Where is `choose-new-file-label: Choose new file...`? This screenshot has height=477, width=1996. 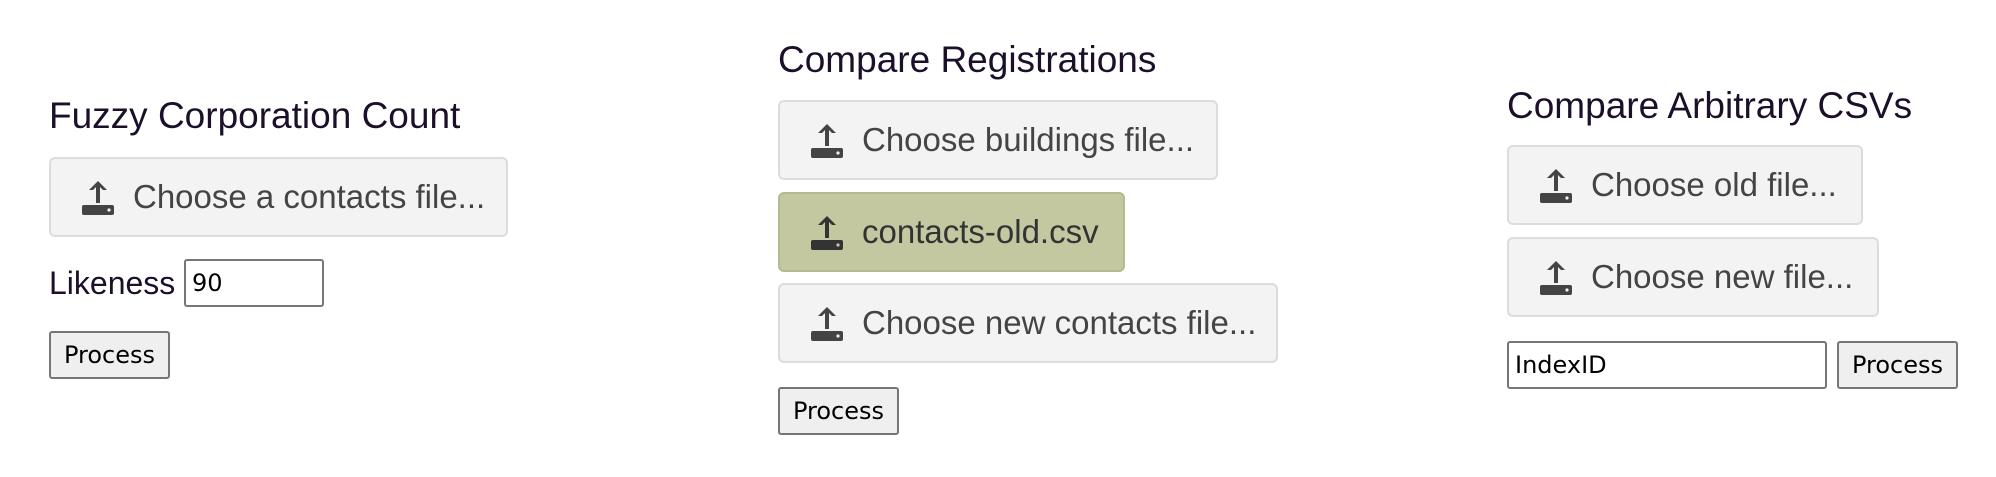
choose-new-file-label: Choose new file... is located at coordinates (1722, 276).